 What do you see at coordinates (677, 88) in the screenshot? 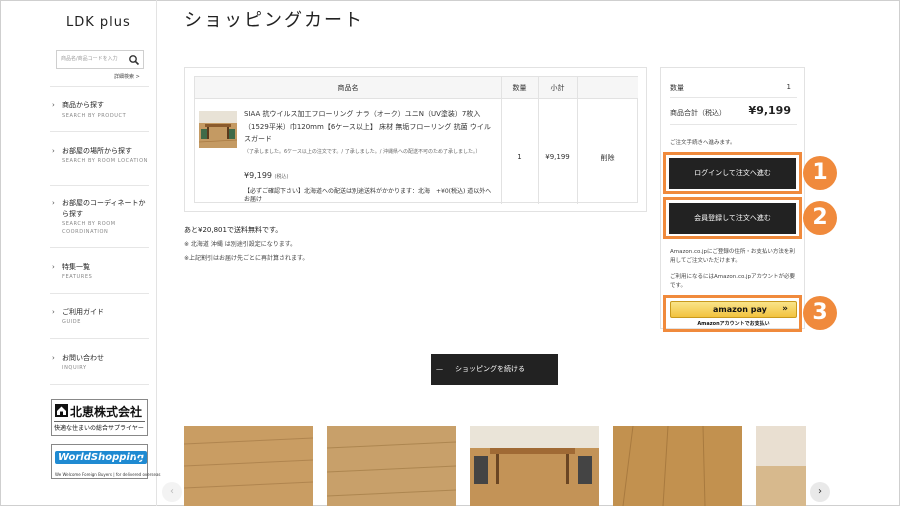
I see `qty-label: 数量` at bounding box center [677, 88].